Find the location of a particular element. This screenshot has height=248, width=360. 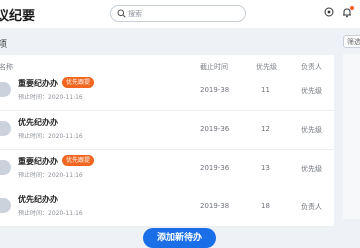

add-todo-button: 添加新待办 is located at coordinates (179, 238).